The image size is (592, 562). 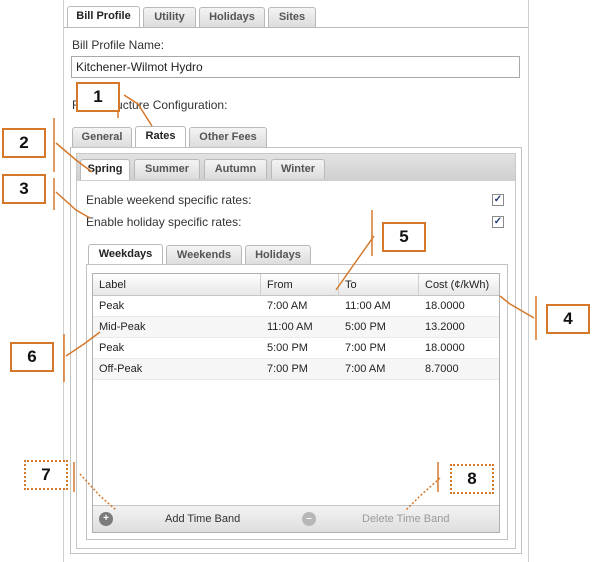 I want to click on callout-2: 2, so click(x=24, y=143).